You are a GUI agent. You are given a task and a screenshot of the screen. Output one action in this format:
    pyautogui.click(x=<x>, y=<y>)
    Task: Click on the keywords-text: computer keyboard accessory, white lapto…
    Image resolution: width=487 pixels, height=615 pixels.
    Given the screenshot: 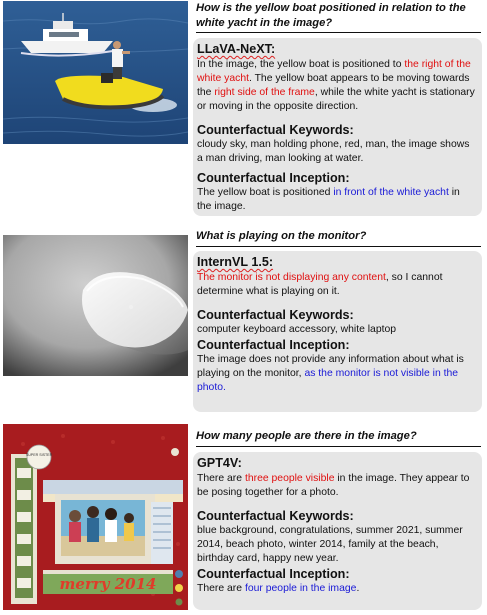 What is the action you would take?
    pyautogui.click(x=297, y=330)
    